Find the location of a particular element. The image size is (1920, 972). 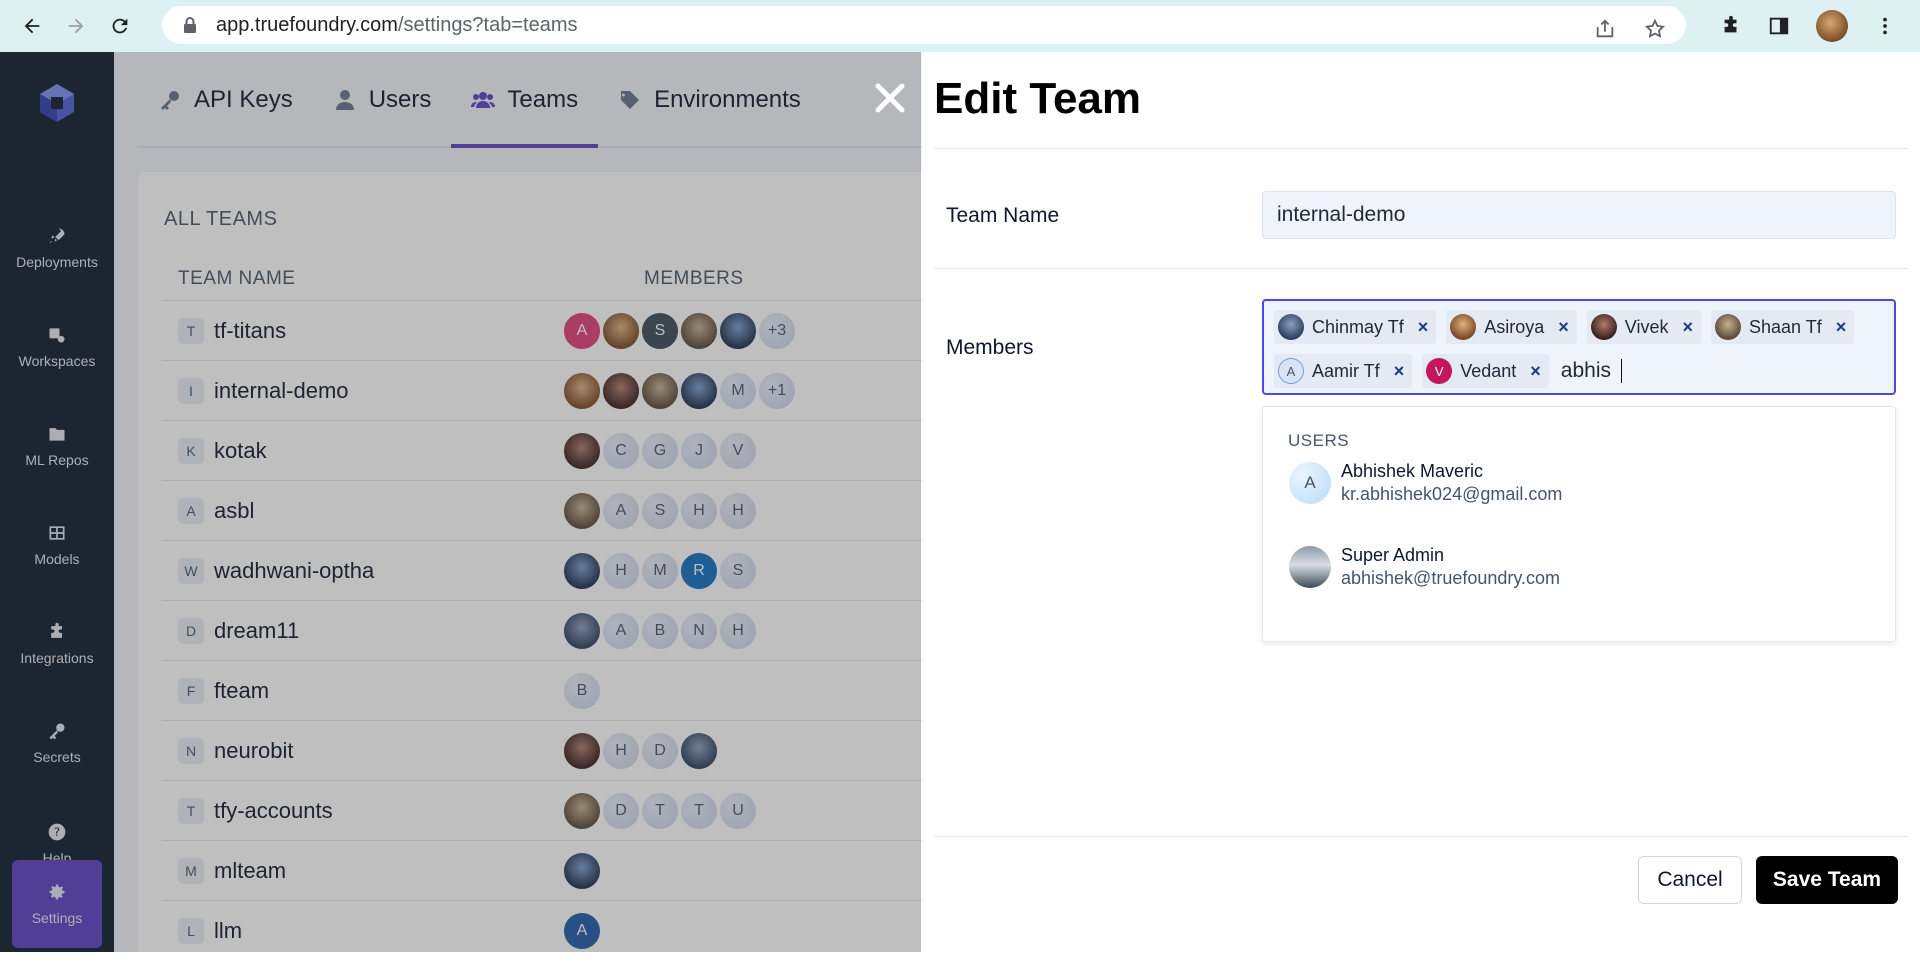

member-chip-name: Chinmay Tf is located at coordinates (1358, 326).